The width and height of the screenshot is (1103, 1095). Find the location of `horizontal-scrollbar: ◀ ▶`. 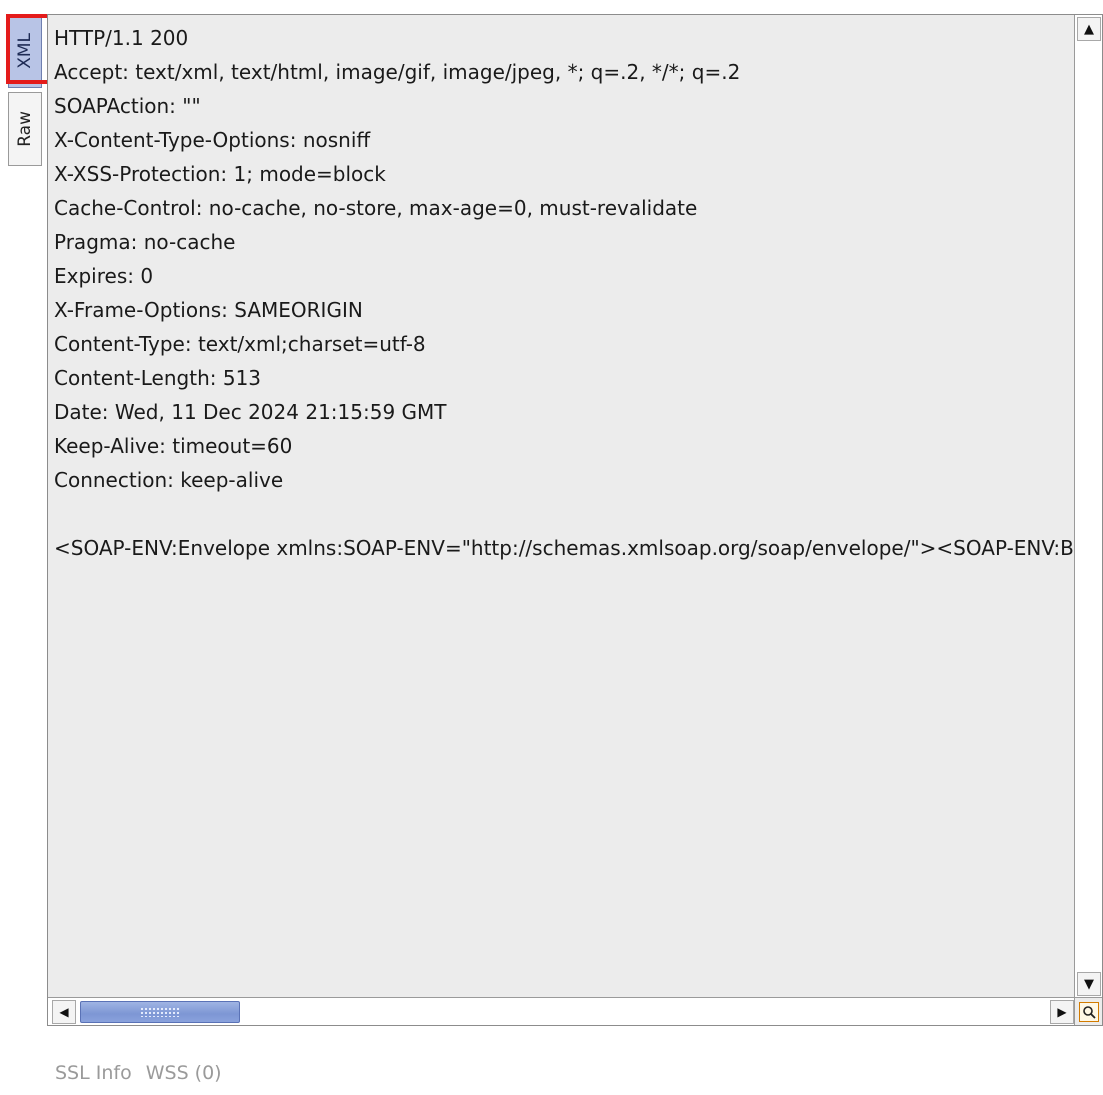

horizontal-scrollbar: ◀ ▶ is located at coordinates (562, 1011).